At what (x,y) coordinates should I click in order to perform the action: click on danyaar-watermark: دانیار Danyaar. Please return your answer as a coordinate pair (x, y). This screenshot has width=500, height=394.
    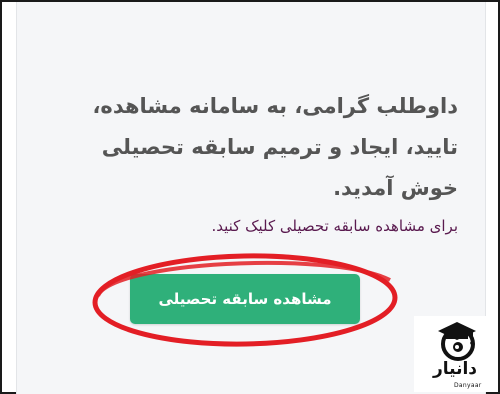
    Looking at the image, I should click on (455, 354).